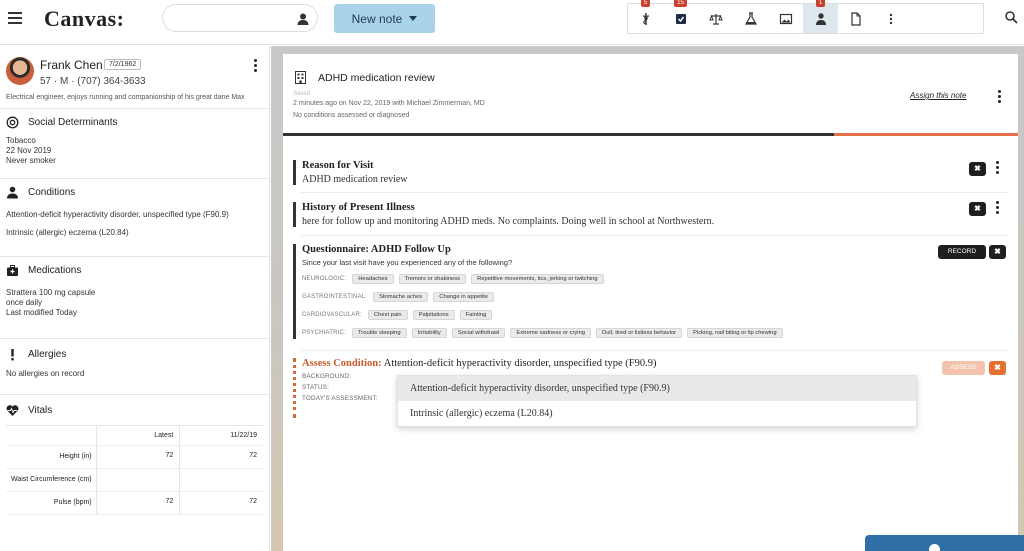  I want to click on symptom-tag: Fainting, so click(476, 315).